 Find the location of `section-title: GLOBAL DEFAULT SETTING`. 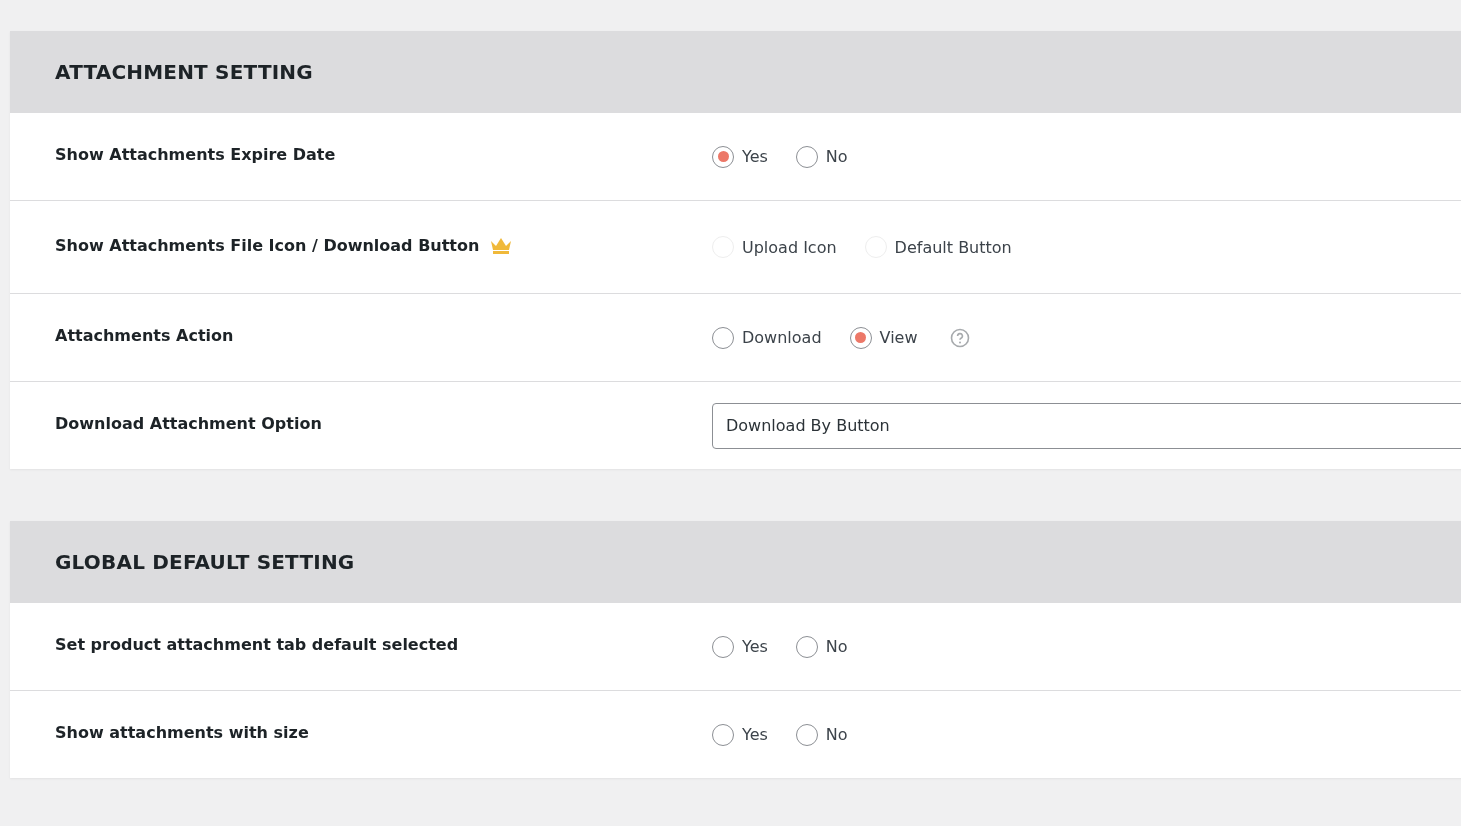

section-title: GLOBAL DEFAULT SETTING is located at coordinates (735, 562).